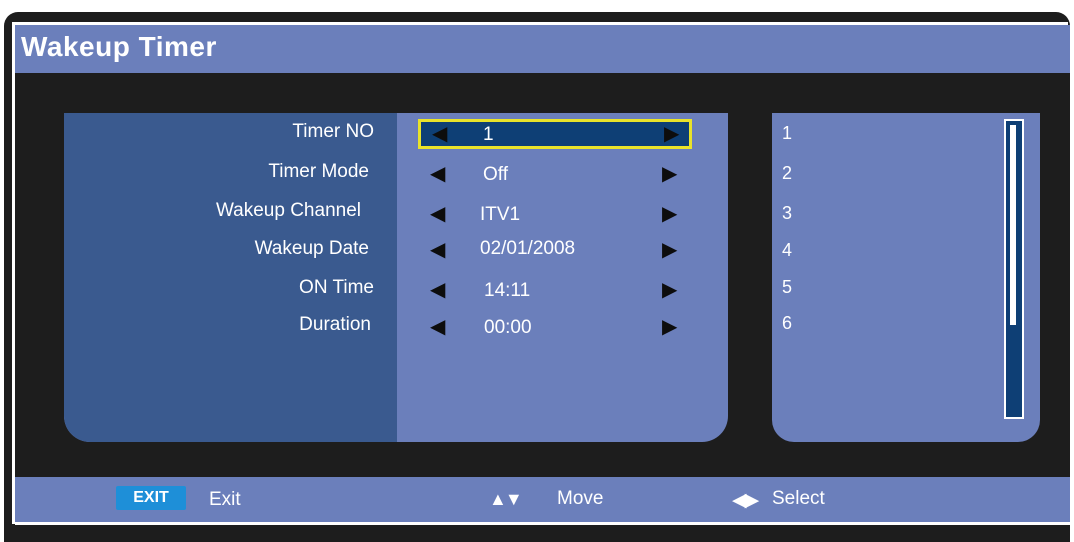 The width and height of the screenshot is (1074, 542). I want to click on wakeup-date-left-arrow-icon: ◀, so click(437, 250).